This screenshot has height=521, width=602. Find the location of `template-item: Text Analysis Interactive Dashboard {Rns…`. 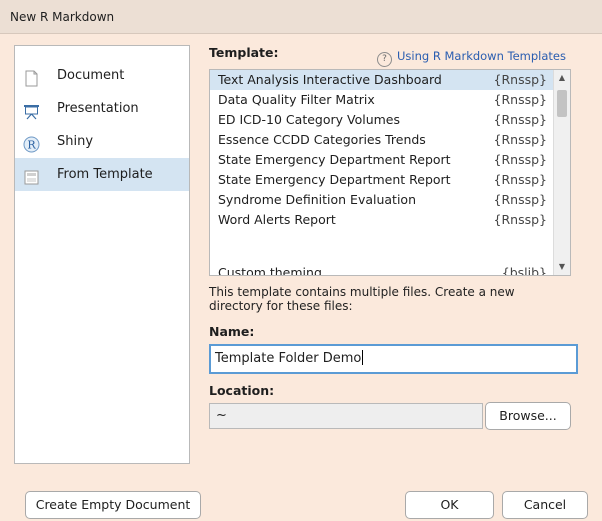

template-item: Text Analysis Interactive Dashboard {Rns… is located at coordinates (382, 80).